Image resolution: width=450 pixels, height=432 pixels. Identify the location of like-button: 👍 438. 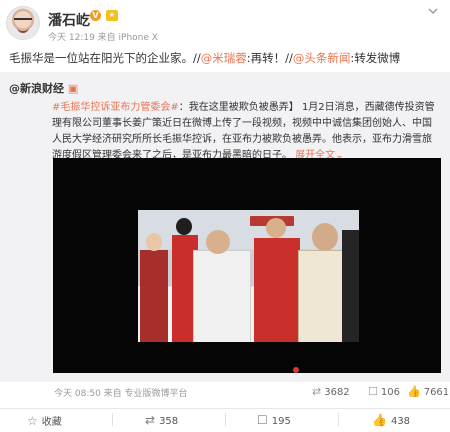
(391, 420).